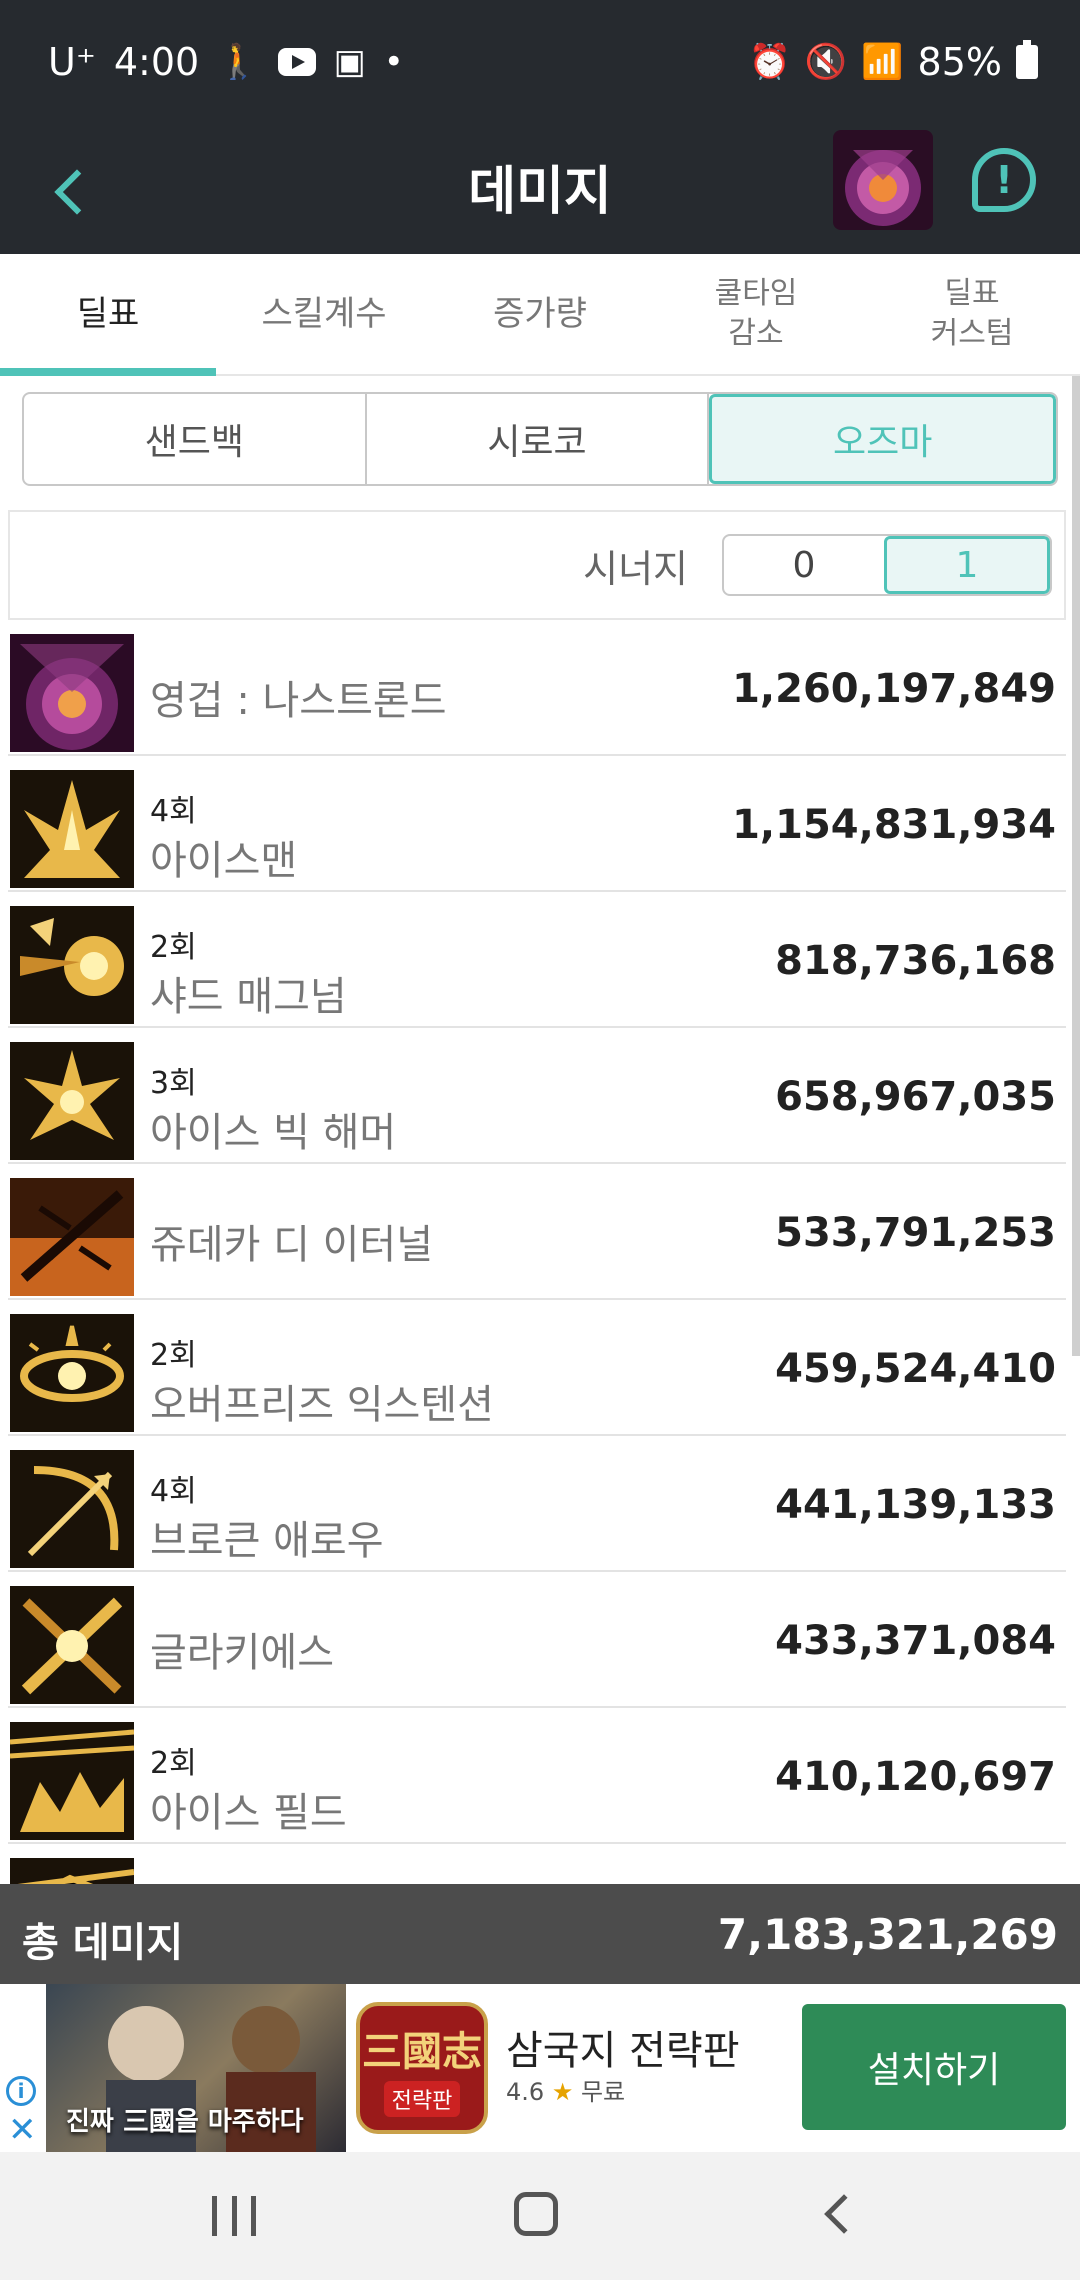 This screenshot has width=1080, height=2280. What do you see at coordinates (72, 1237) in the screenshot?
I see `judecca-skill-icon` at bounding box center [72, 1237].